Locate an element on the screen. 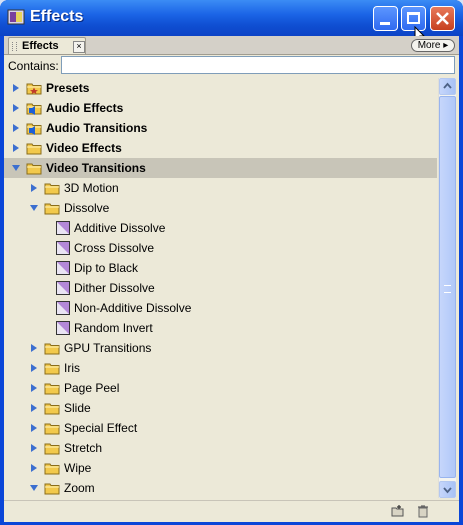  tree-item-label: Zoom is located at coordinates (79, 488).